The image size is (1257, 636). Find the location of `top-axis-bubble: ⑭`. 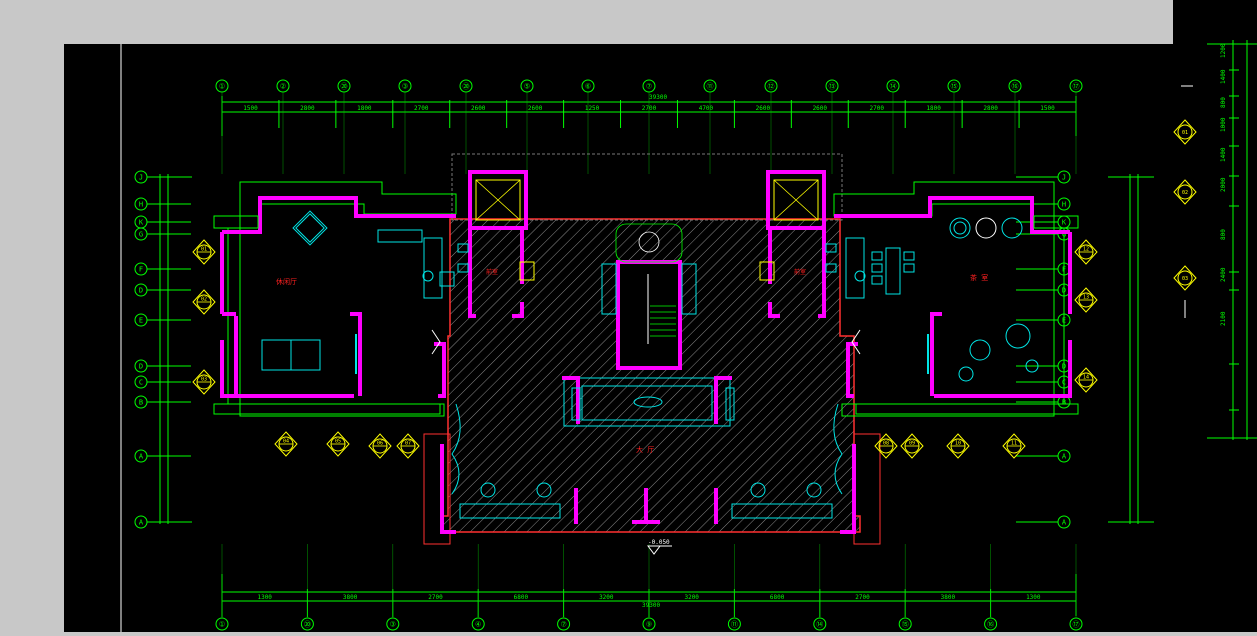

top-axis-bubble: ⑭ is located at coordinates (893, 86).